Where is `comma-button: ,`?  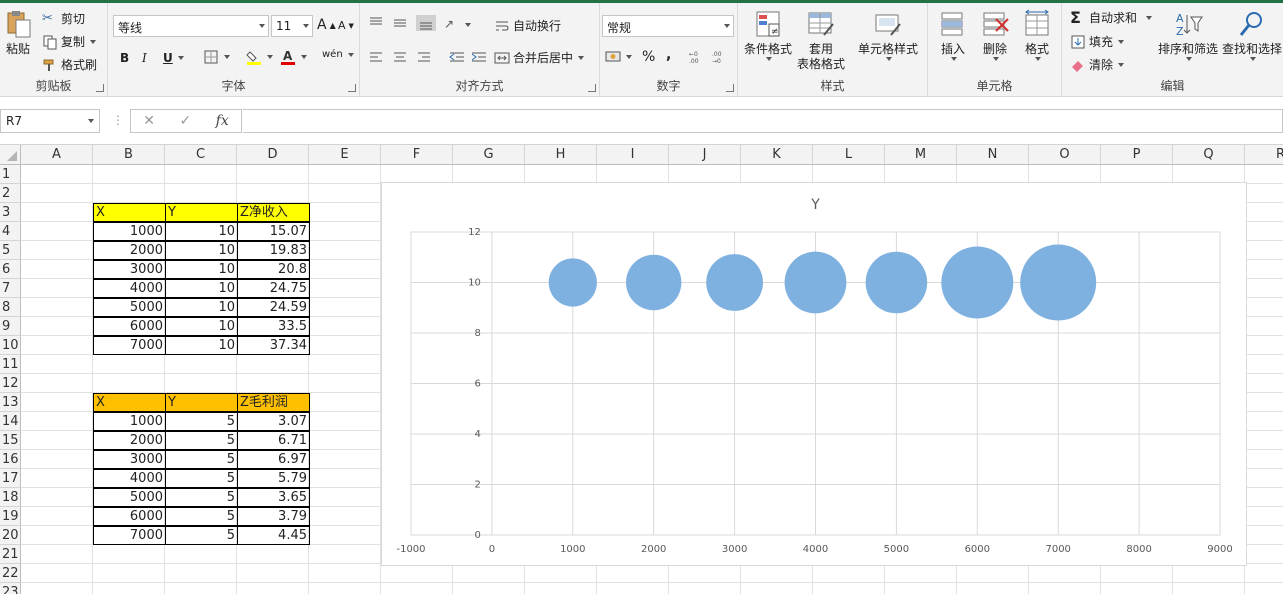
comma-button: , is located at coordinates (668, 55).